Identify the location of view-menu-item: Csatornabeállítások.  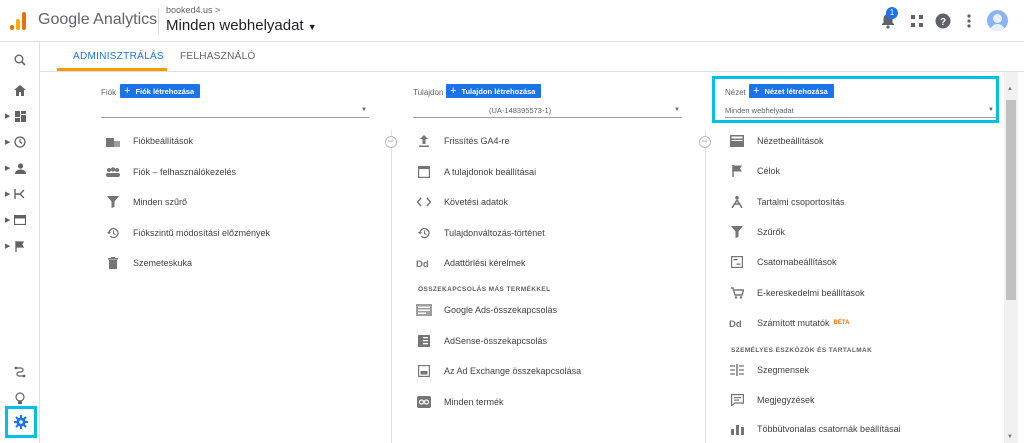
(783, 262).